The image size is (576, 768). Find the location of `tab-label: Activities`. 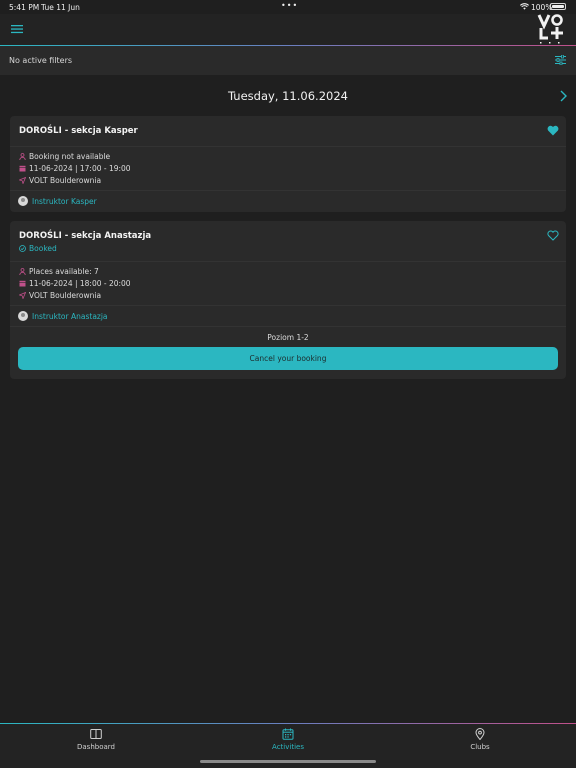

tab-label: Activities is located at coordinates (288, 747).